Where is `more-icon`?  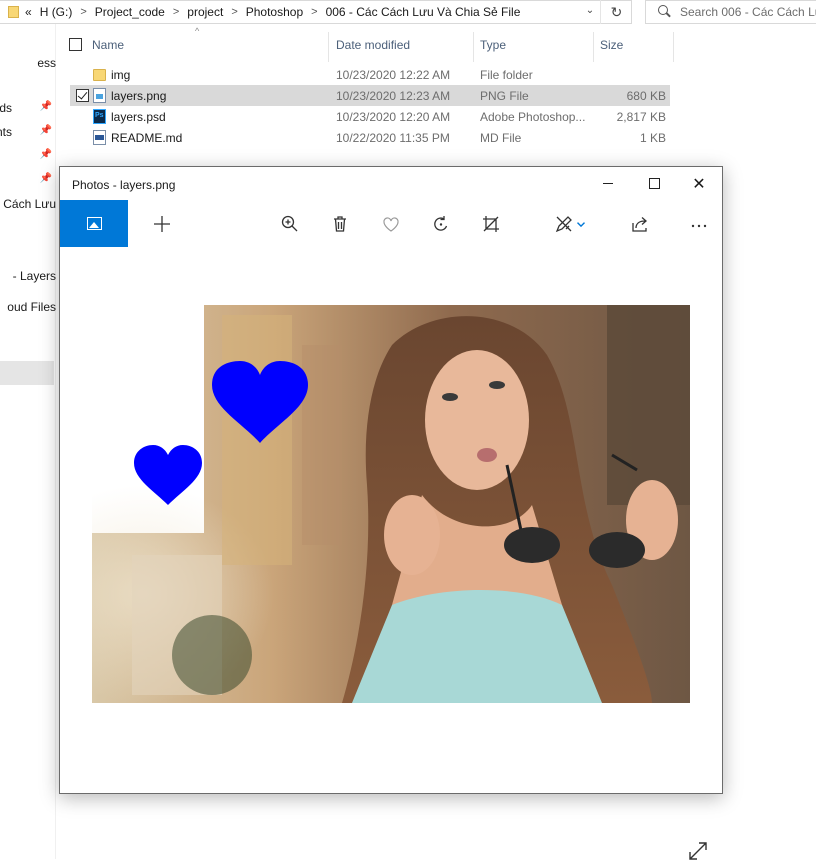 more-icon is located at coordinates (699, 226).